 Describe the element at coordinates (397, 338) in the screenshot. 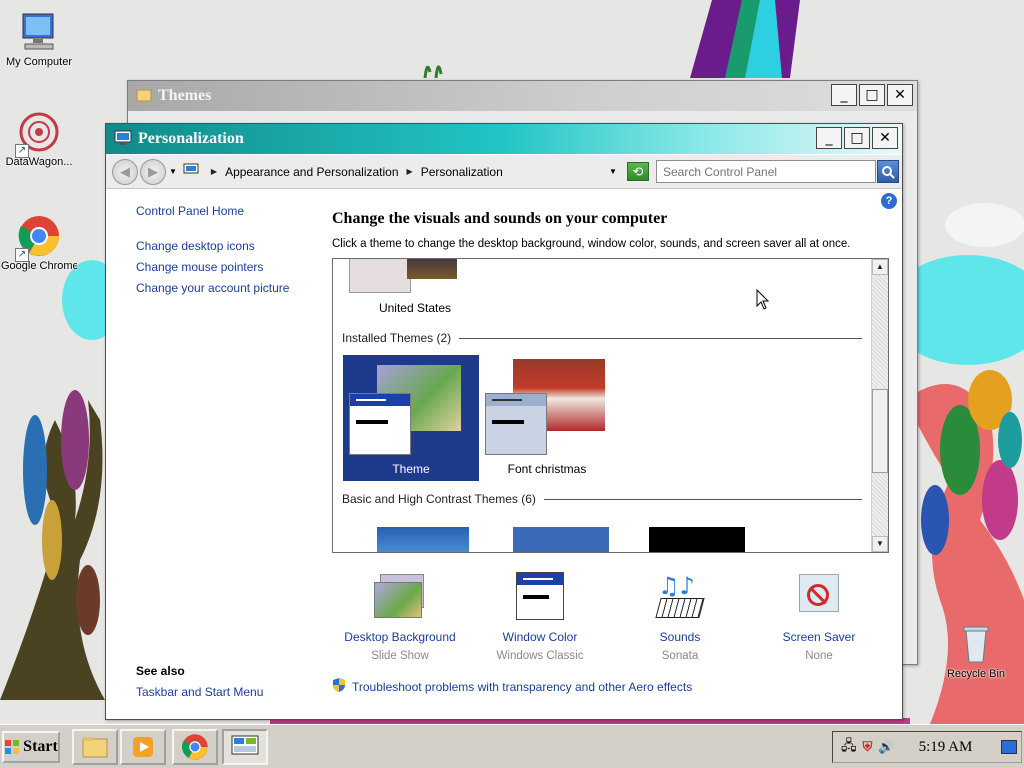

I see `installed-themes-label: Installed Themes (2)` at that location.